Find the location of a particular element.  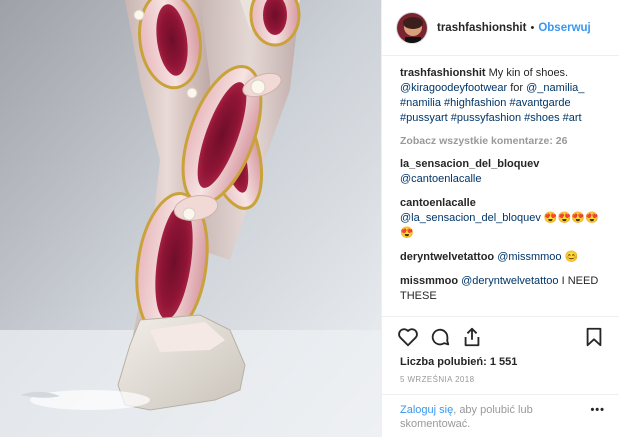

avatar is located at coordinates (412, 27).